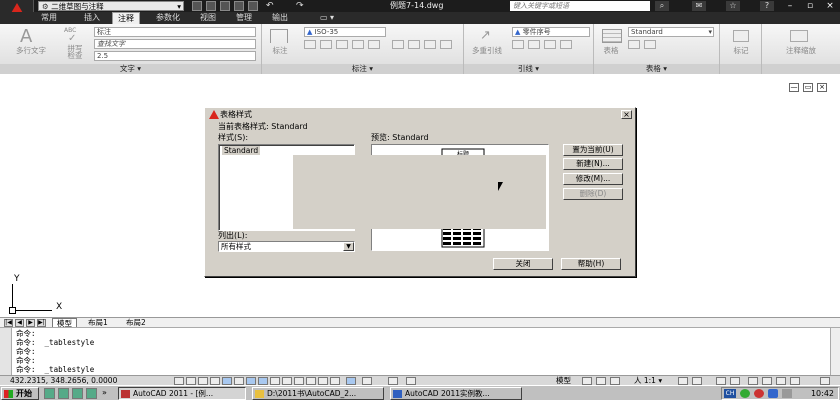 Image resolution: width=840 pixels, height=400 pixels. I want to click on object-snap-icon, so click(239, 381).